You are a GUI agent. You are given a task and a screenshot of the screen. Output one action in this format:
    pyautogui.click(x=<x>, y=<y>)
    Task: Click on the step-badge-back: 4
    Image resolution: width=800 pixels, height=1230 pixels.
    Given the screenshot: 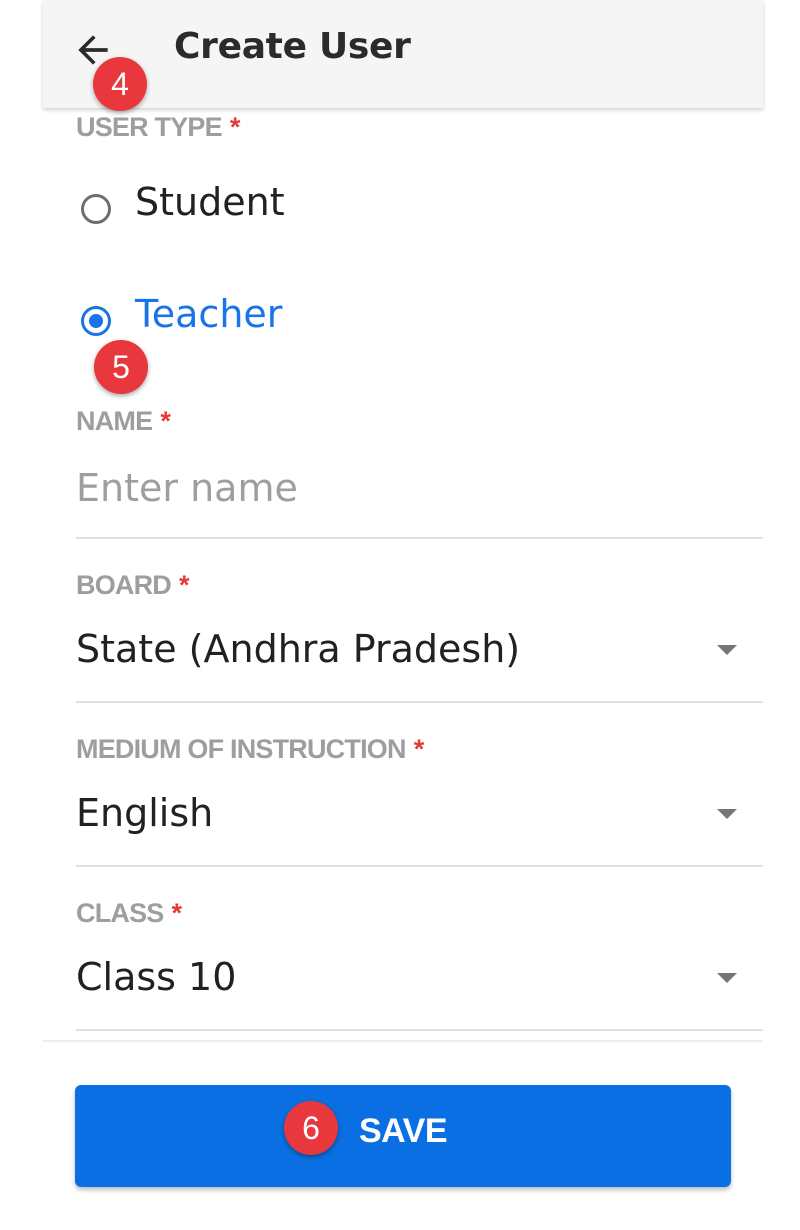 What is the action you would take?
    pyautogui.click(x=120, y=84)
    